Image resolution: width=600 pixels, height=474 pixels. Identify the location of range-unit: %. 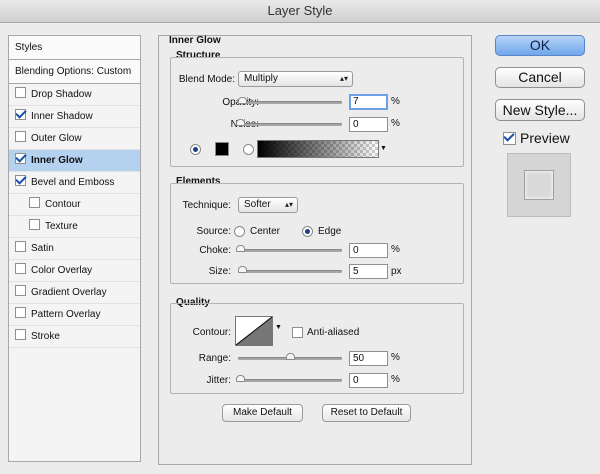
(395, 357).